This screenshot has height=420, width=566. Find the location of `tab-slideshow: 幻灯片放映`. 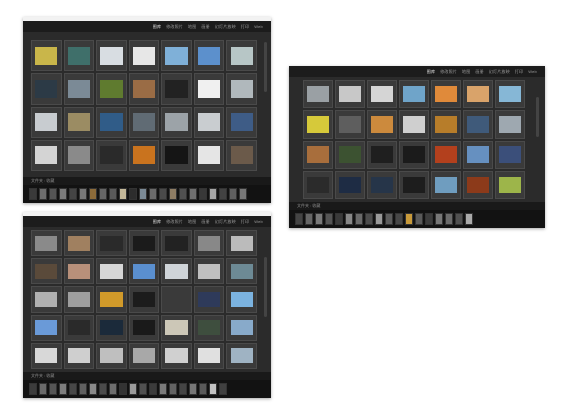

tab-slideshow: 幻灯片放映 is located at coordinates (499, 72).